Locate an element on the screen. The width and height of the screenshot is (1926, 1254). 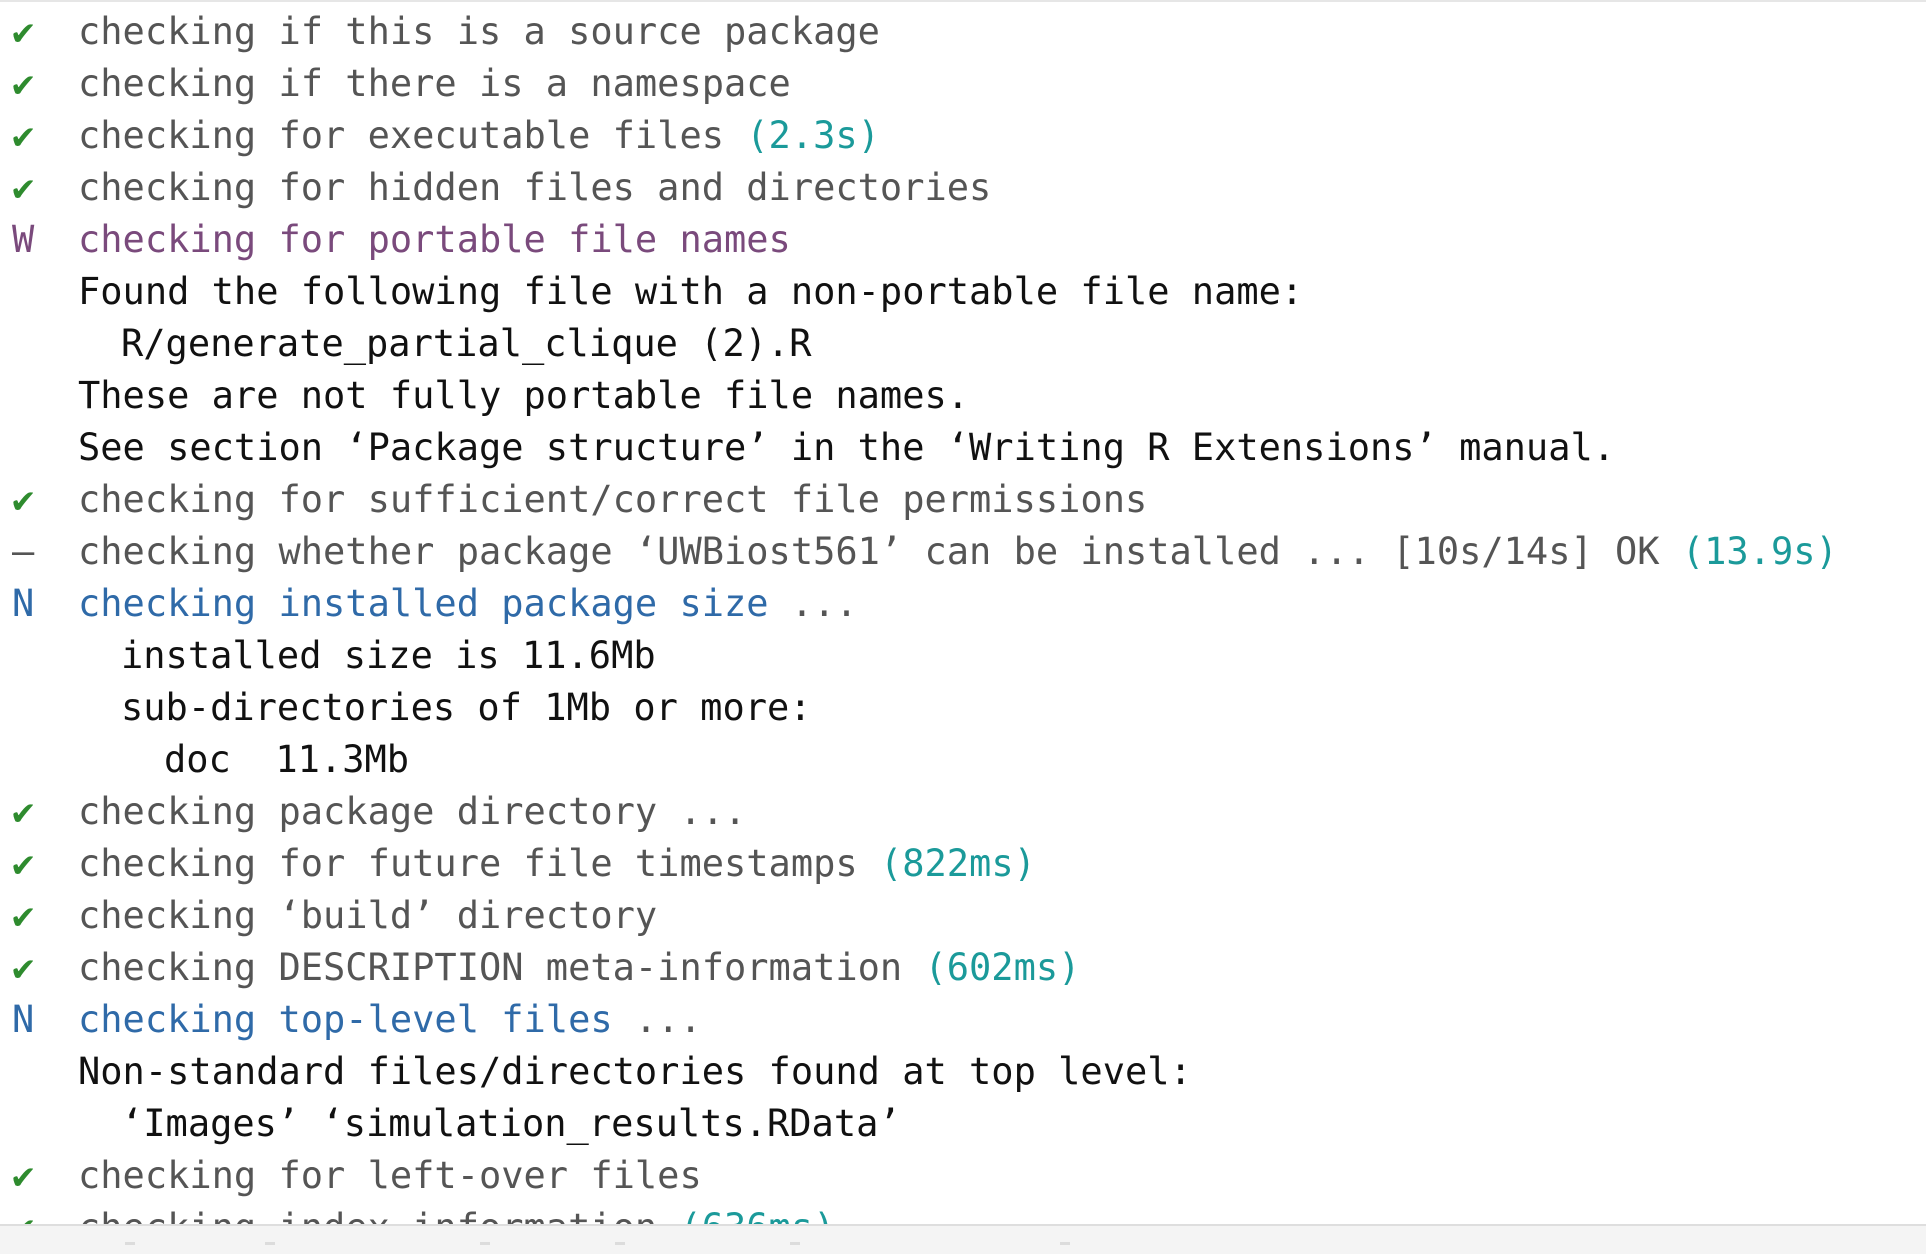
timing-label: (822ms) is located at coordinates (957, 863).